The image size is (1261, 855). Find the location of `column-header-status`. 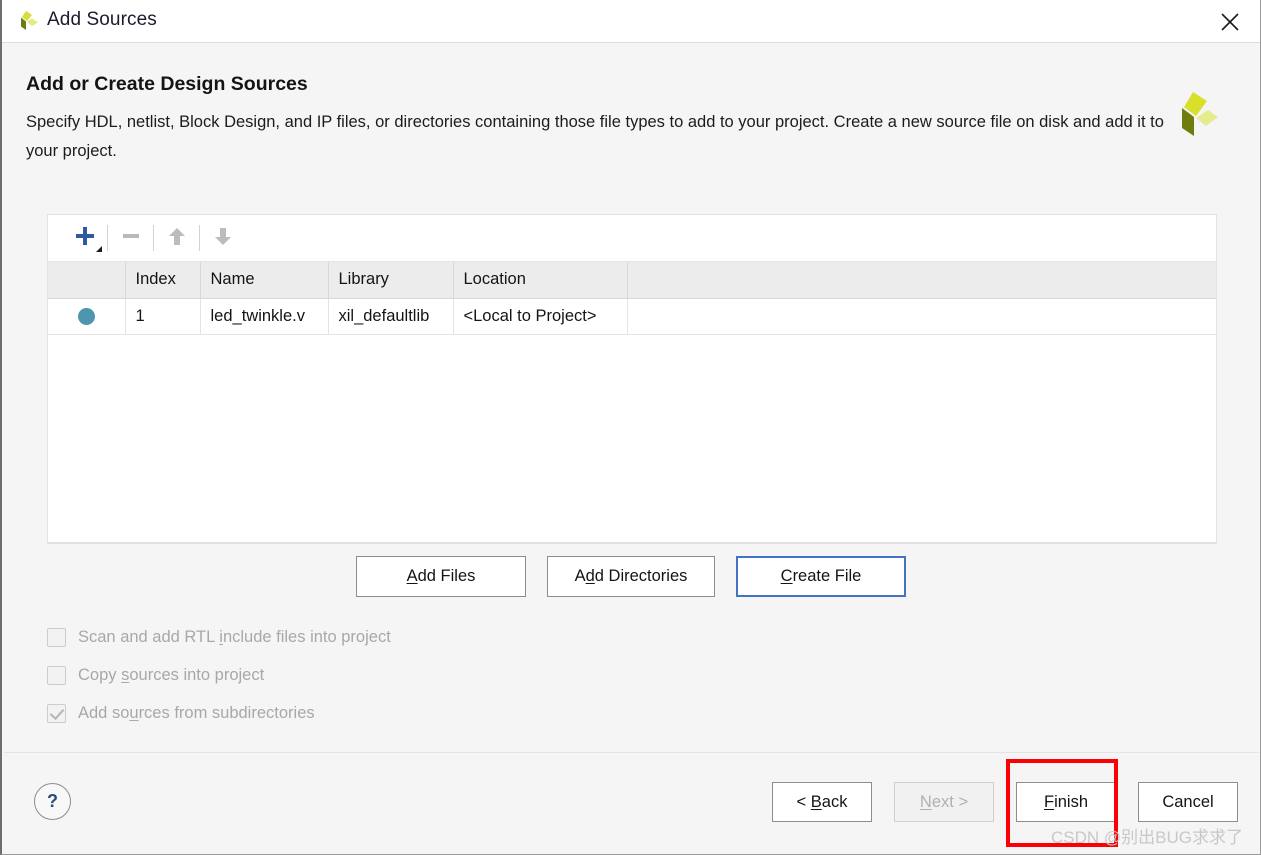

column-header-status is located at coordinates (87, 280).